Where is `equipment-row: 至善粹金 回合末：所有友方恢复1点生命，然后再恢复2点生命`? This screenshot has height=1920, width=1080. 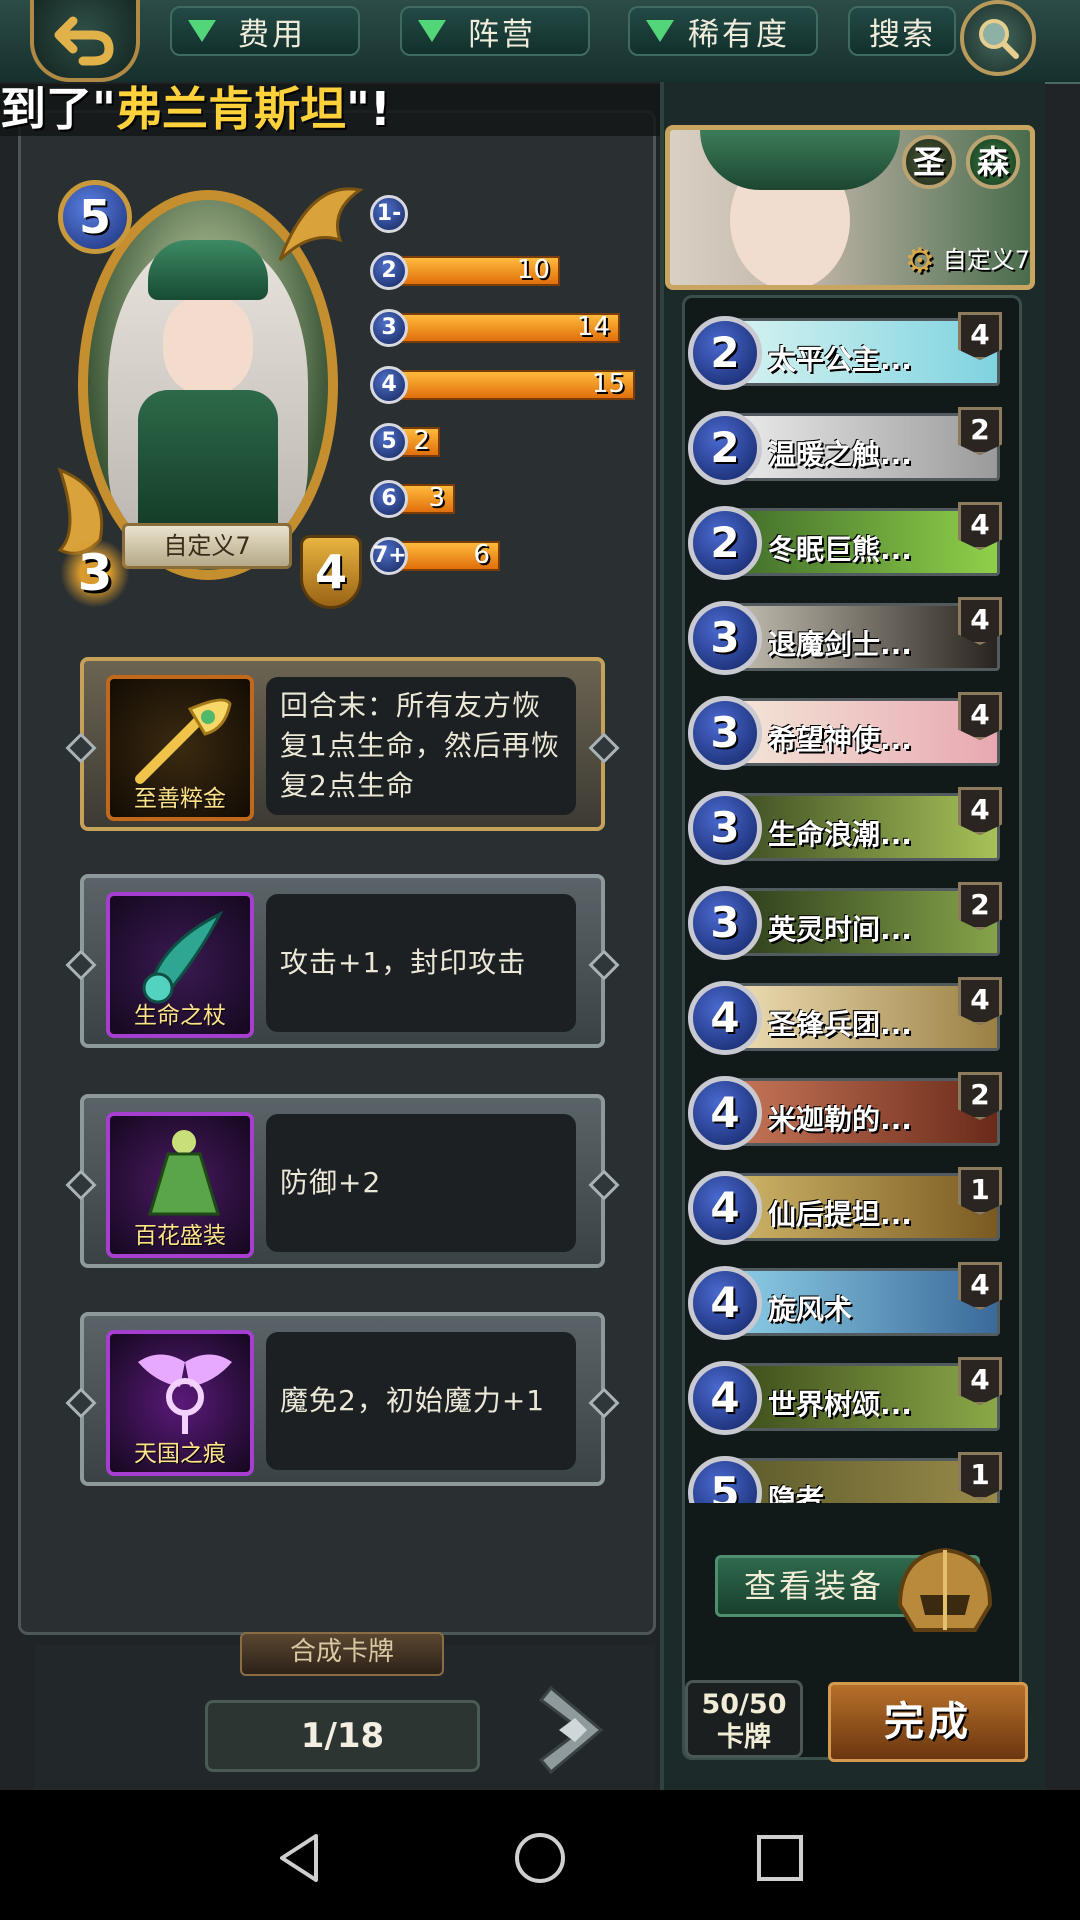 equipment-row: 至善粹金 回合末：所有友方恢复1点生命，然后再恢复2点生命 is located at coordinates (342, 744).